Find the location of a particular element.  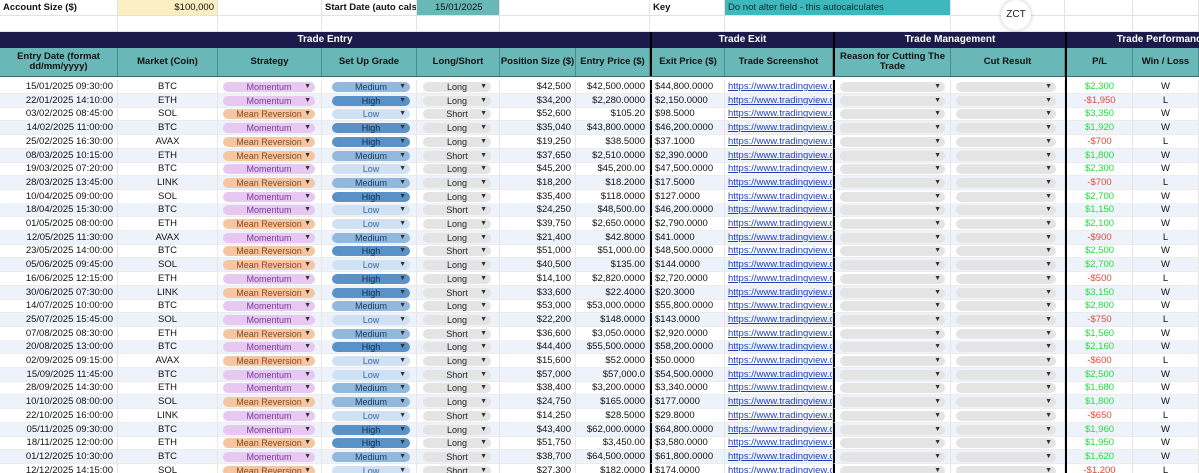

position-size-cell: $39,750 is located at coordinates (538, 224).